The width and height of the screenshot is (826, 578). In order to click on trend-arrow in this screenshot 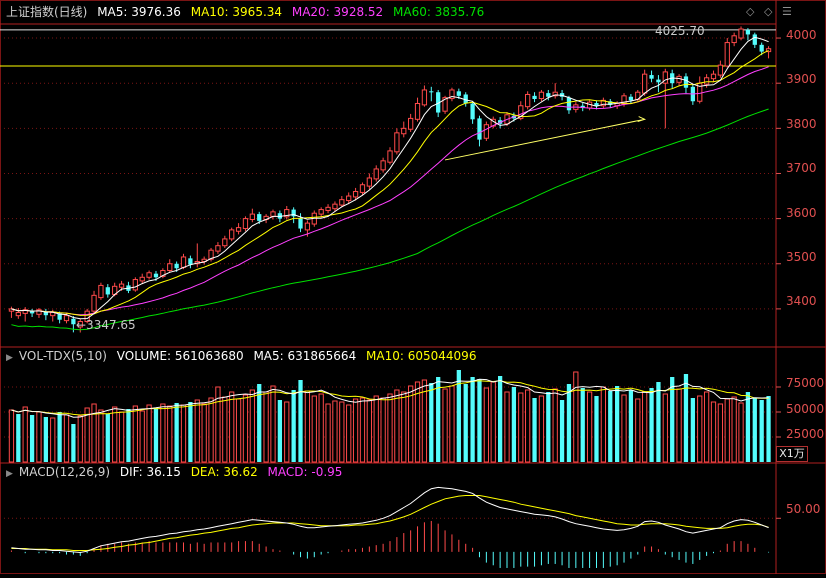, I will do `click(642, 119)`.